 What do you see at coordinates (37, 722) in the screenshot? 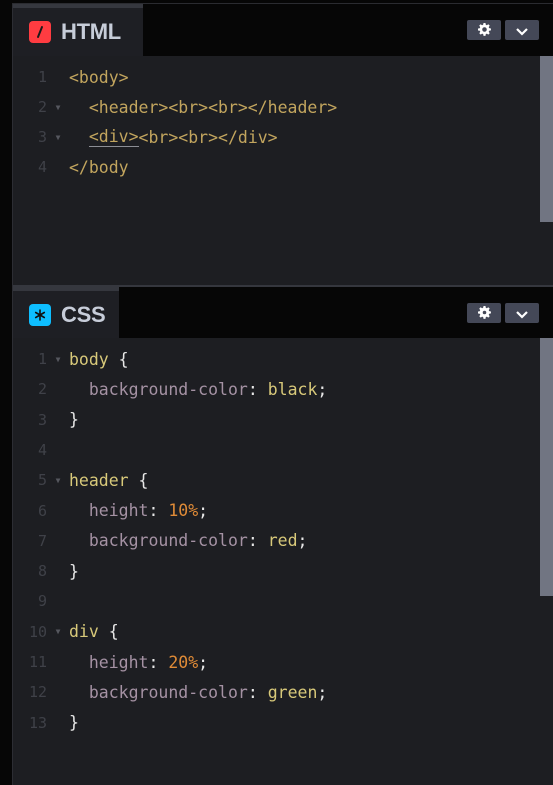
I see `line-number: 13` at bounding box center [37, 722].